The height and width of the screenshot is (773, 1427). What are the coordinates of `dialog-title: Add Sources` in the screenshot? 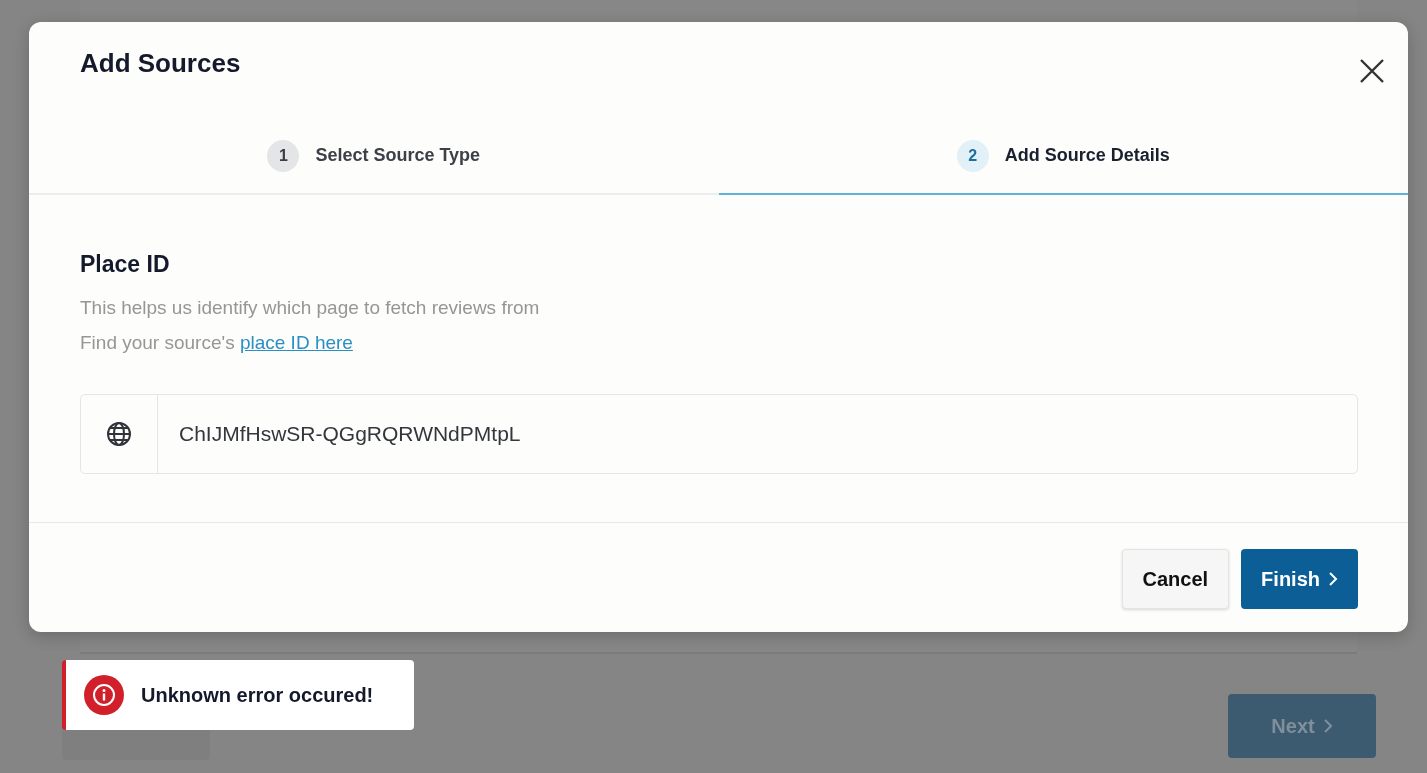 It's located at (160, 63).